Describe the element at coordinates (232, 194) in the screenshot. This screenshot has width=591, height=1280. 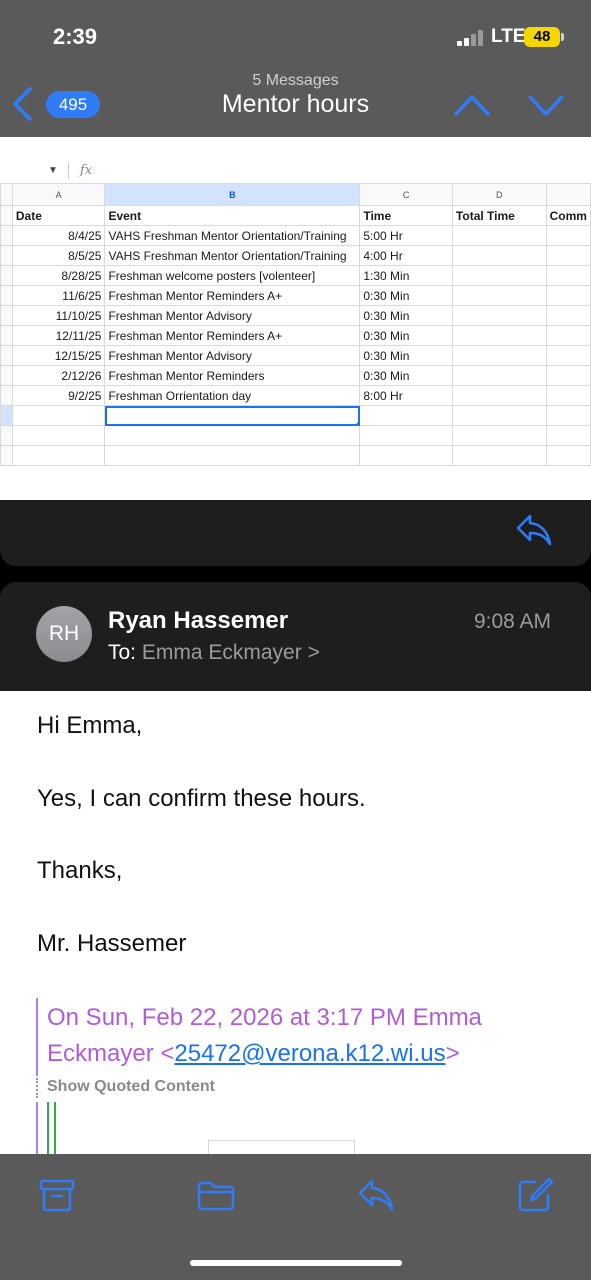
I see `column-header: B` at that location.